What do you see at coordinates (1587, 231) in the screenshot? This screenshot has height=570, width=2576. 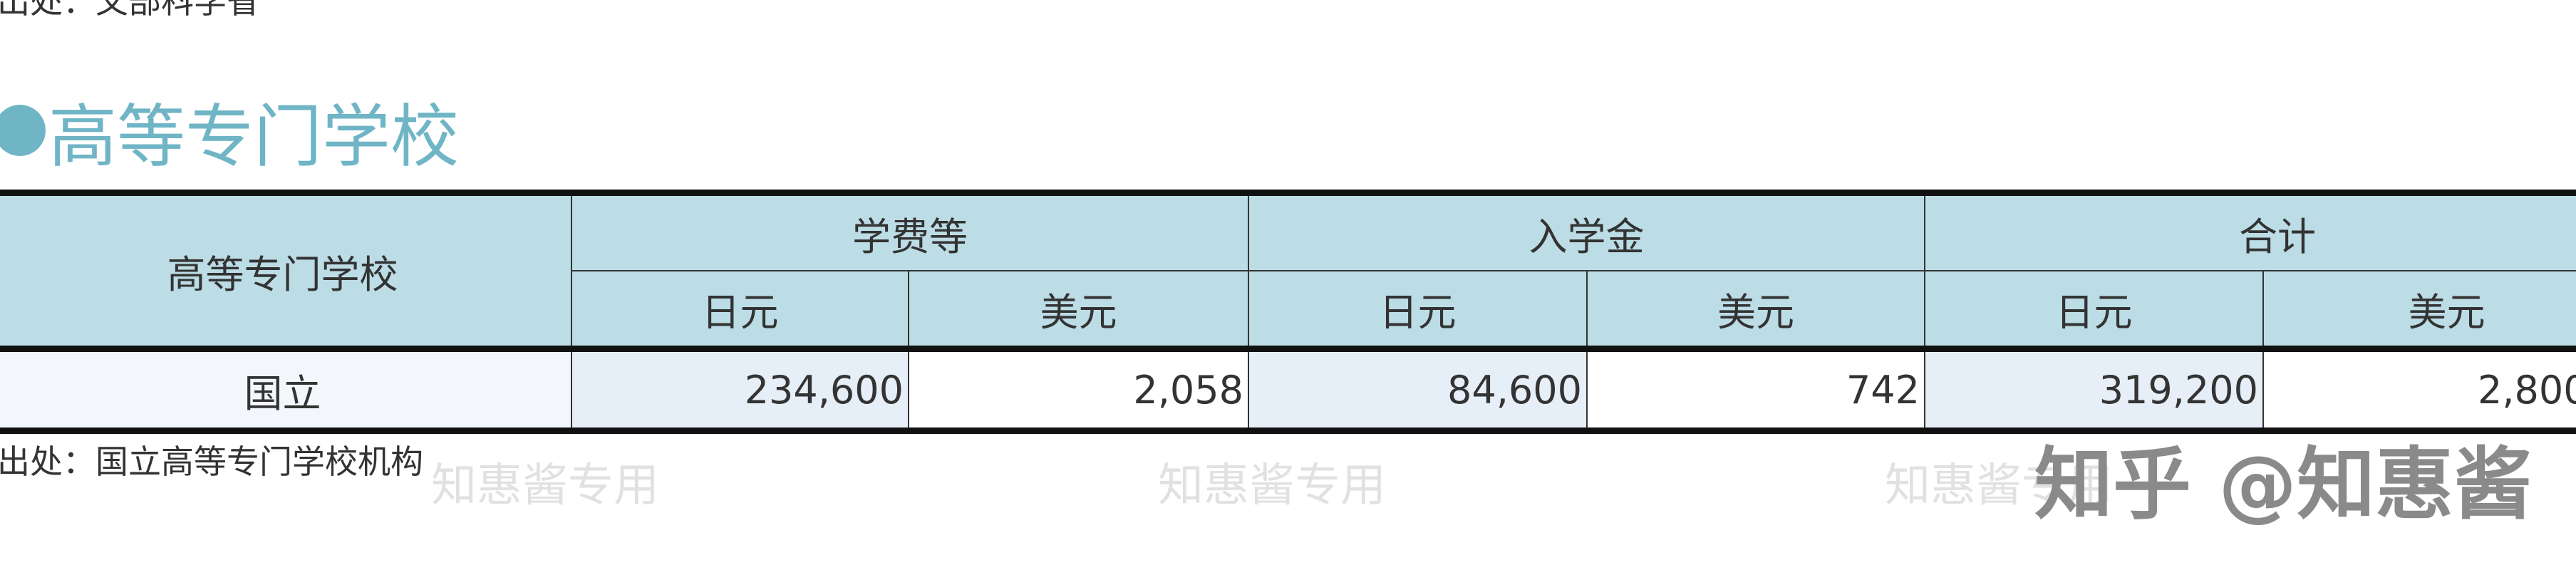 I see `group-header: 入学金` at bounding box center [1587, 231].